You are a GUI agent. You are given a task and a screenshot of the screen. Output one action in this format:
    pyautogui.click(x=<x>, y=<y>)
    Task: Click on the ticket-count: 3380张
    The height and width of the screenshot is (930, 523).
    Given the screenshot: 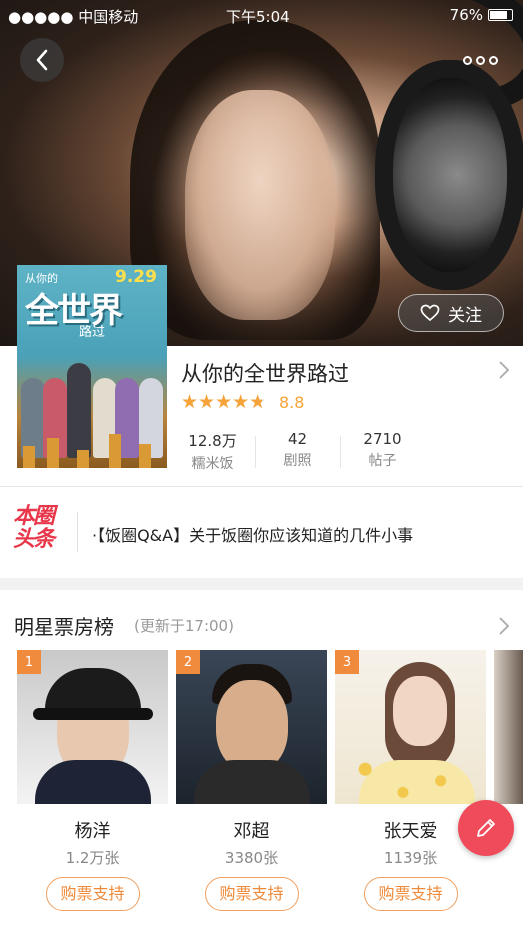 What is the action you would take?
    pyautogui.click(x=251, y=858)
    